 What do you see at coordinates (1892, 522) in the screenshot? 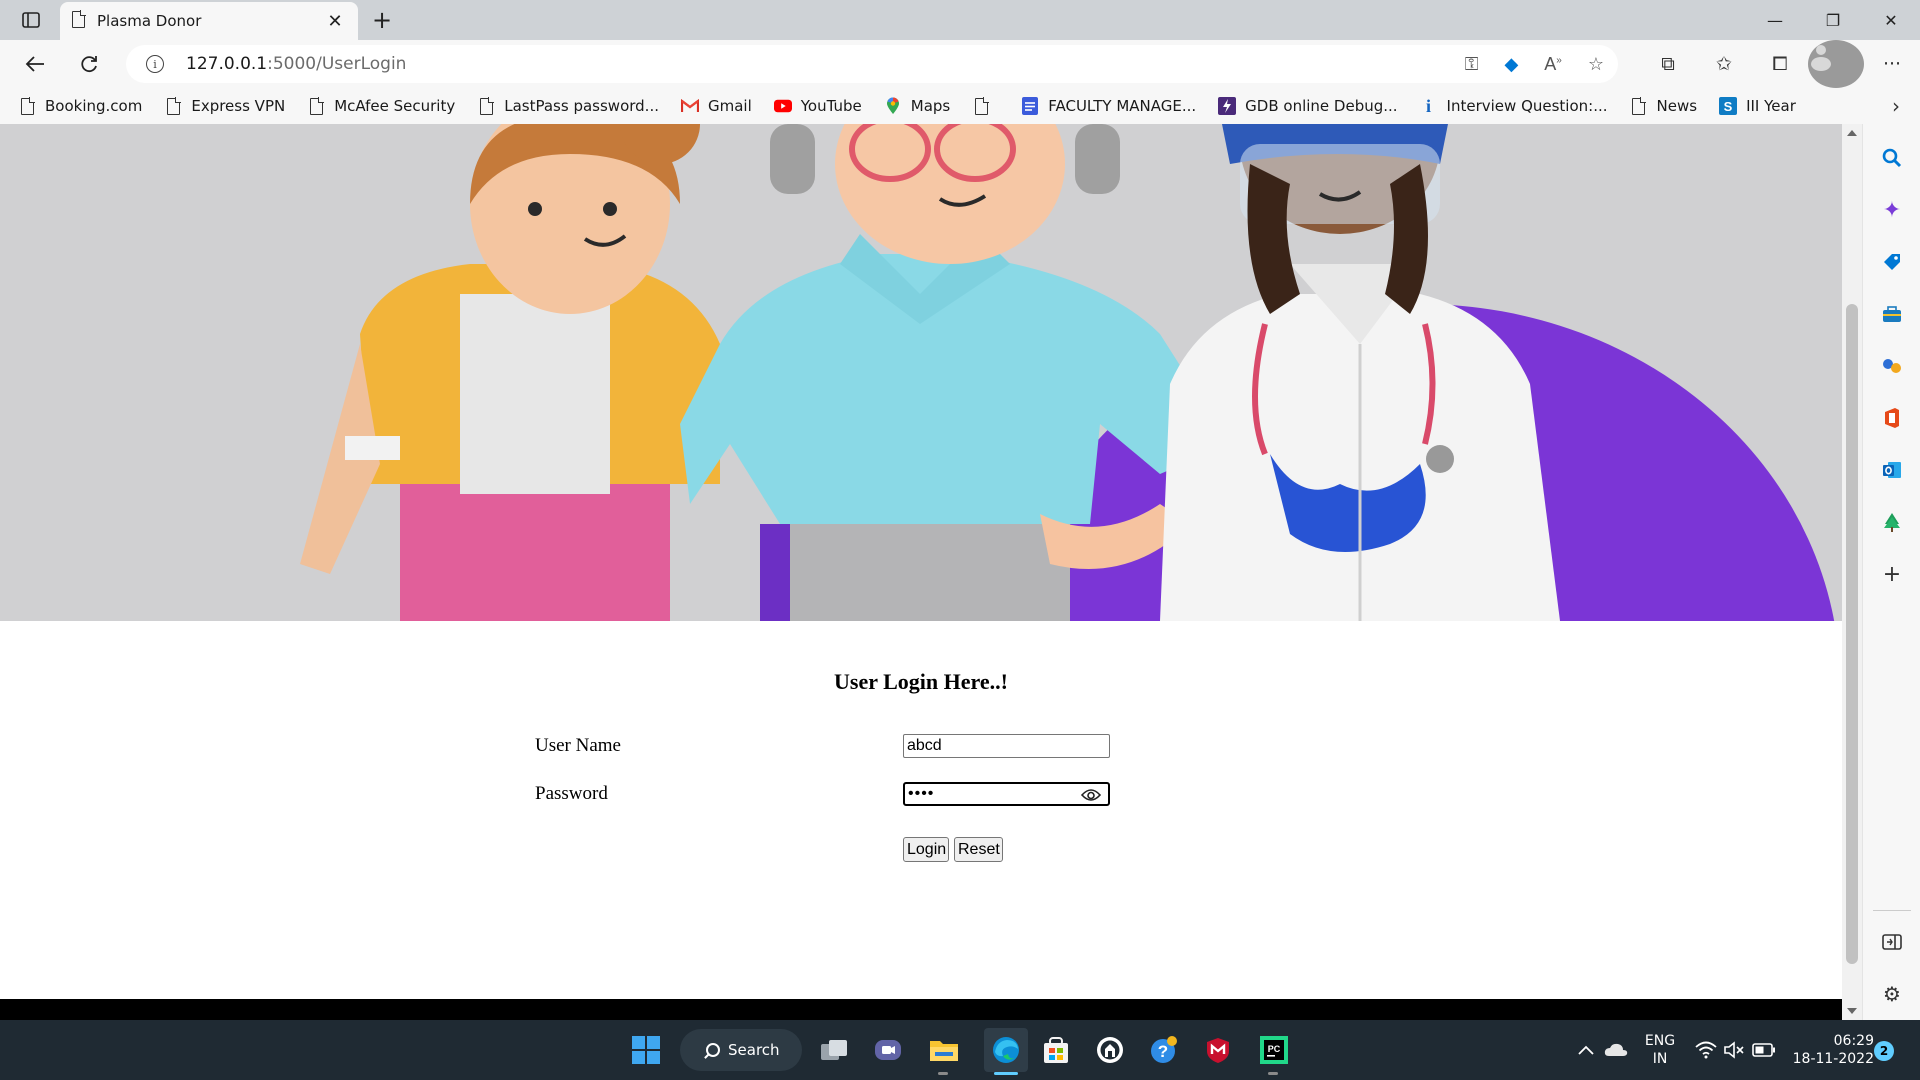
I see `sidebar-tree-icon` at bounding box center [1892, 522].